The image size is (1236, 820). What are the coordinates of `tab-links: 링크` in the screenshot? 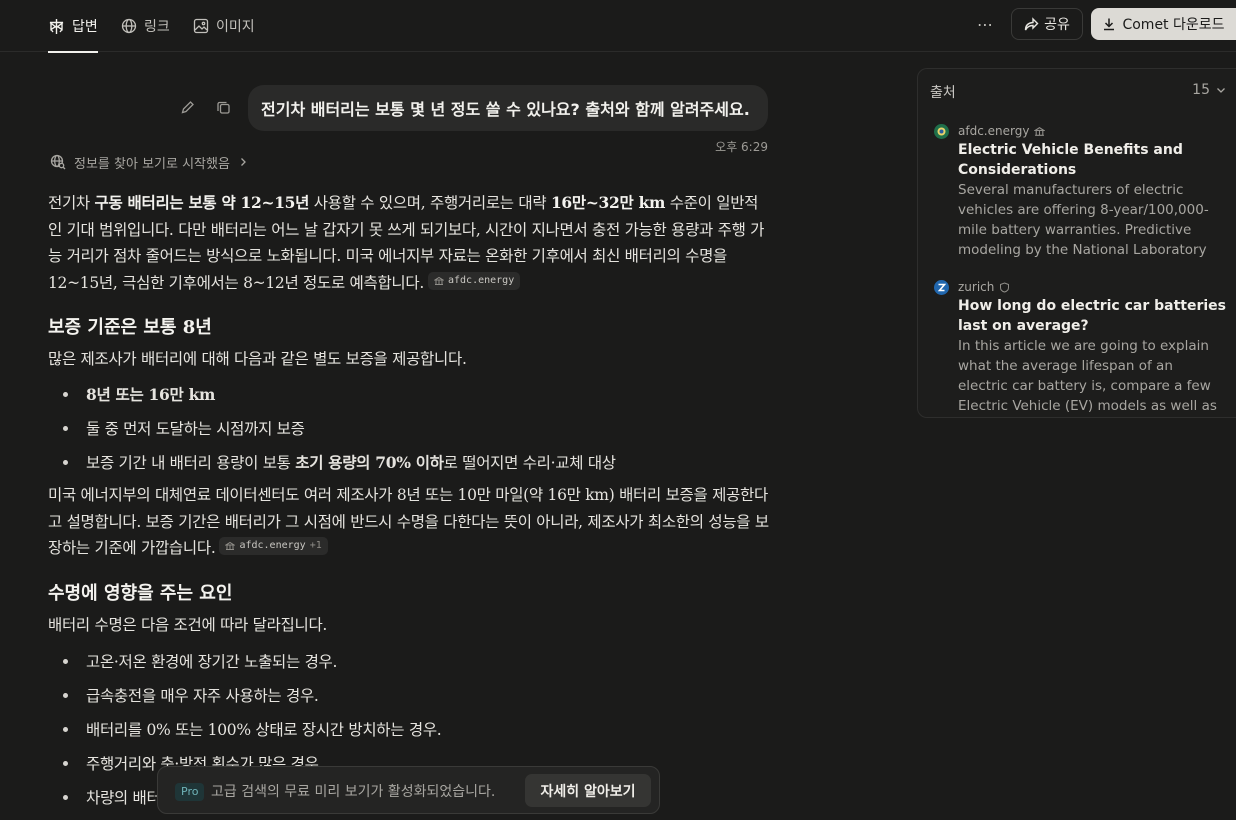 It's located at (145, 26).